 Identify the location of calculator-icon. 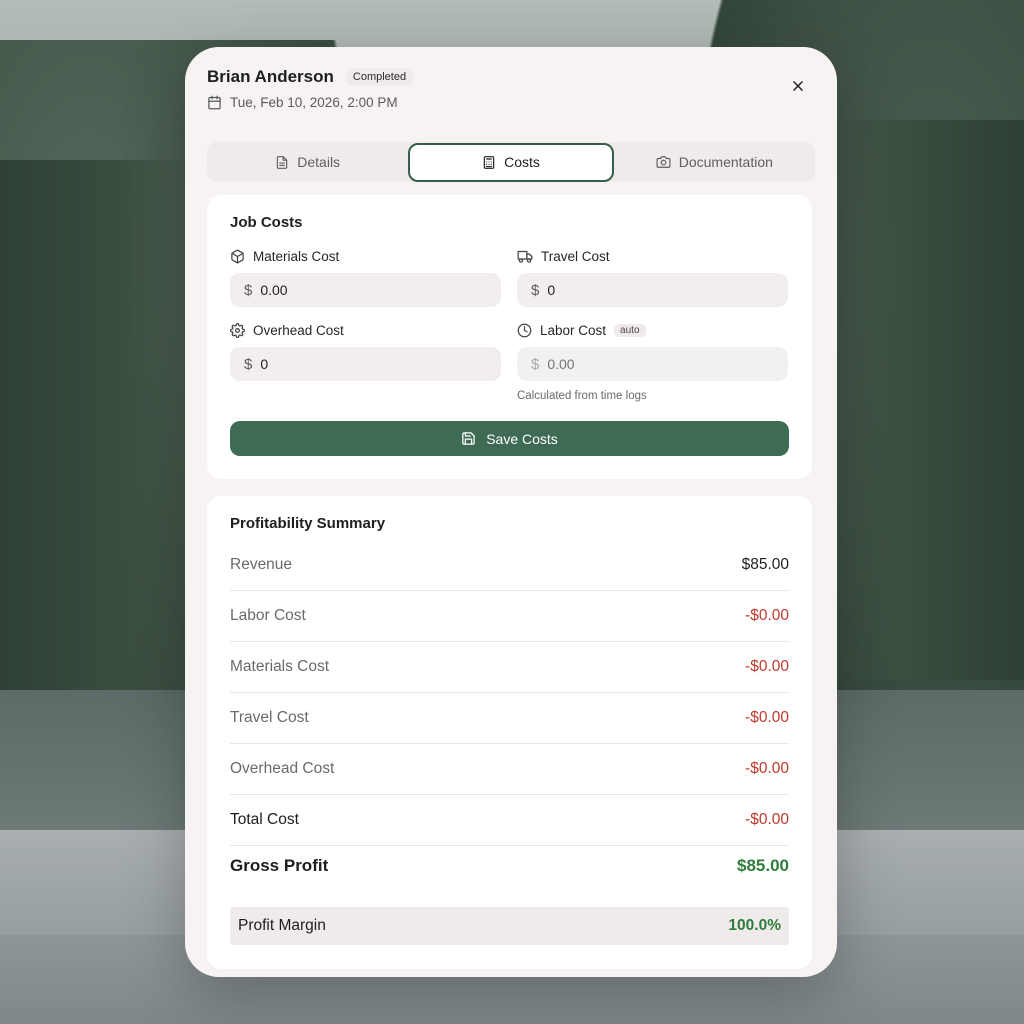
(489, 162).